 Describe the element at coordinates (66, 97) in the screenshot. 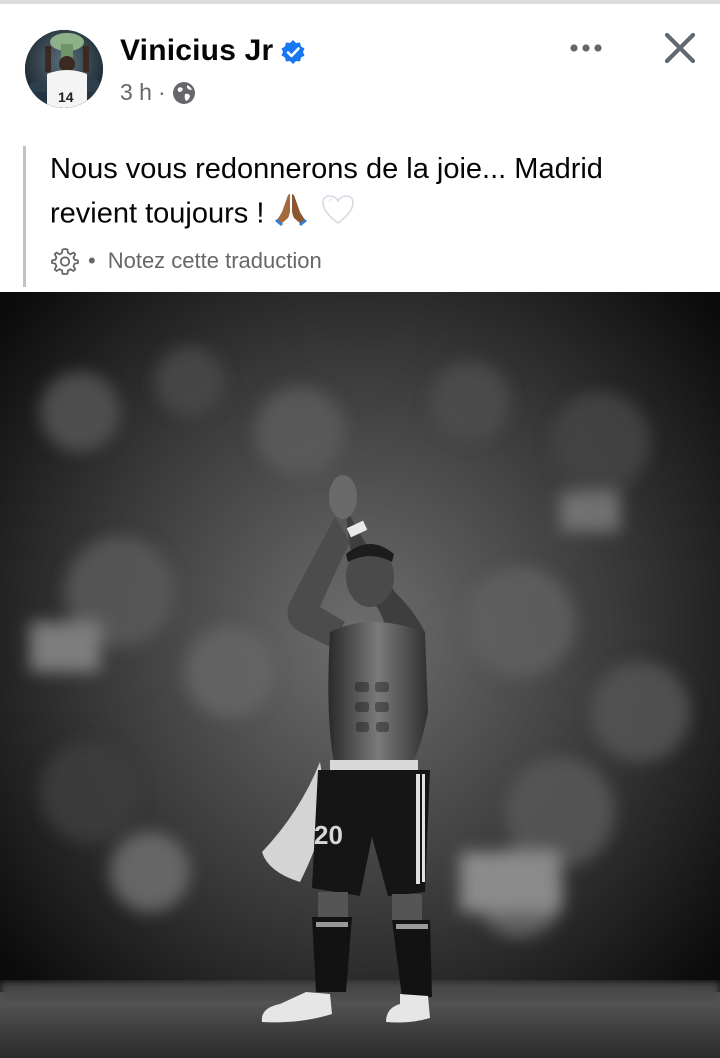

I see `svg-text: 14` at that location.